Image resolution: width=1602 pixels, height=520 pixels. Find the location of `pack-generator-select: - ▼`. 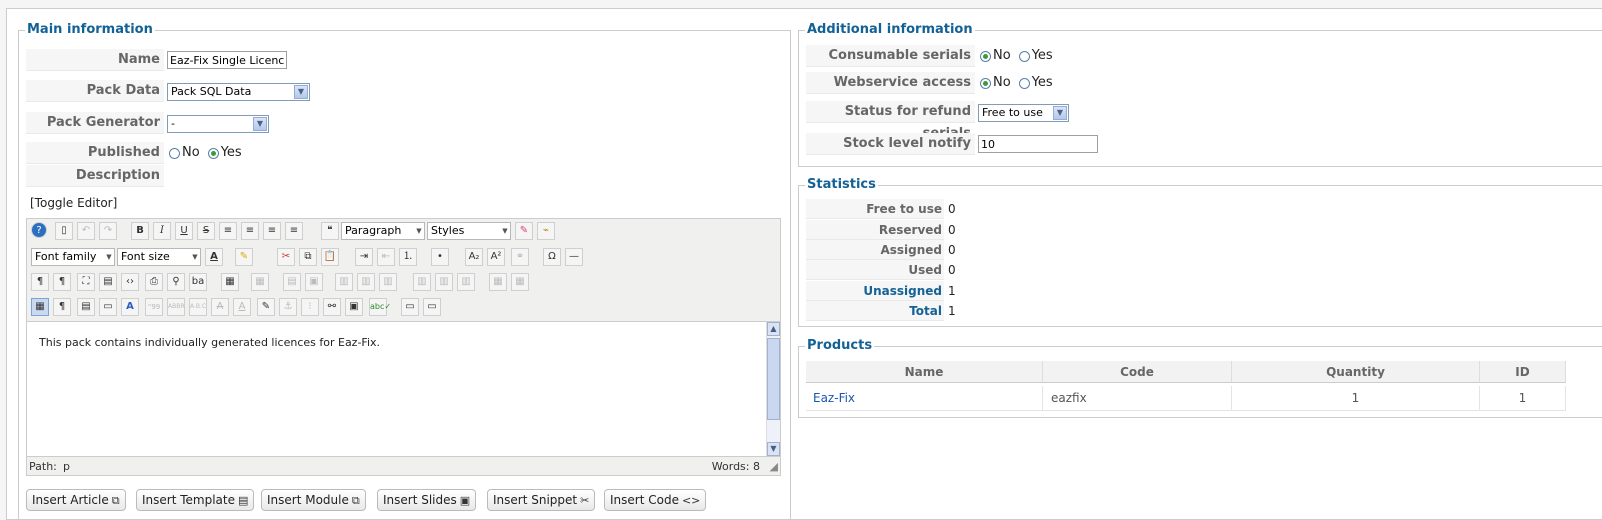

pack-generator-select: - ▼ is located at coordinates (218, 124).